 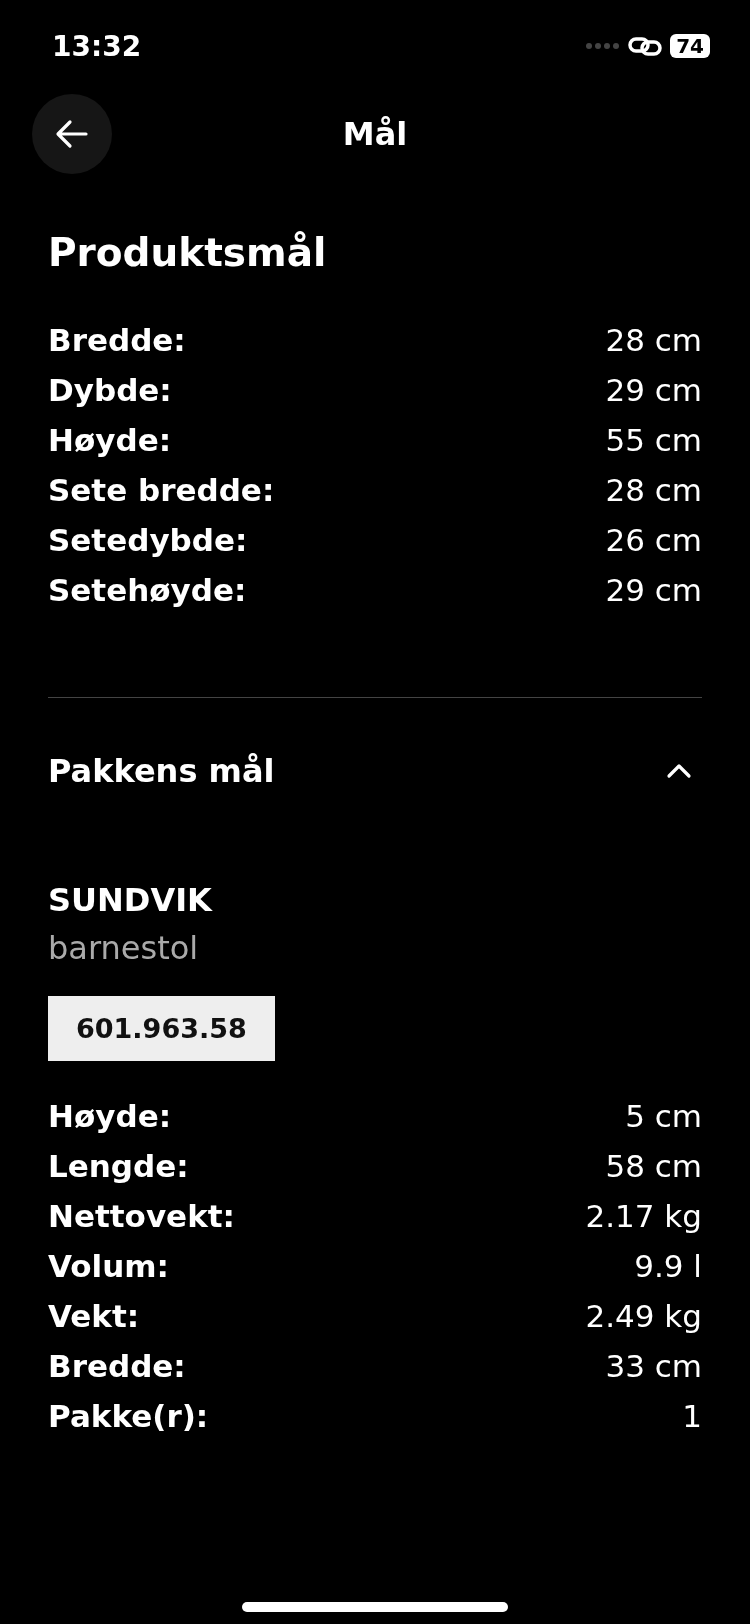 I want to click on article-number: 601.963.58, so click(x=161, y=1028).